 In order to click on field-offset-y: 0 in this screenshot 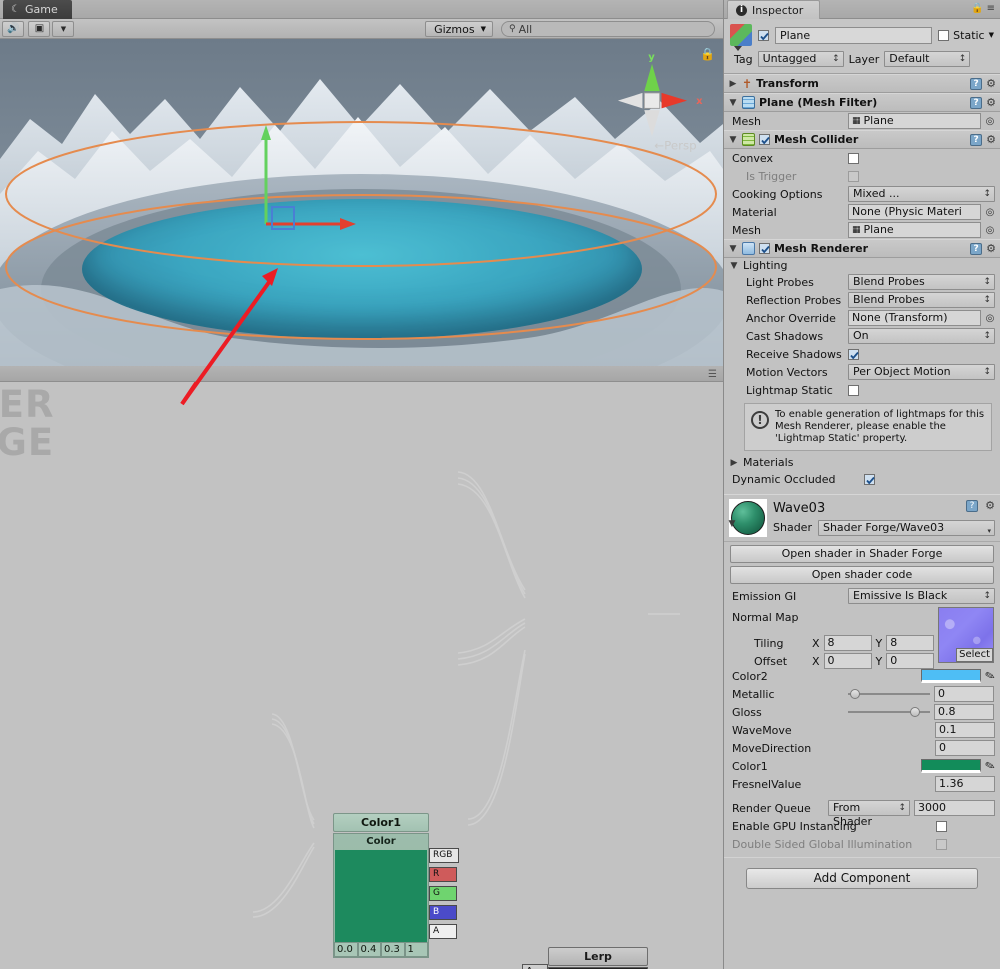, I will do `click(910, 661)`.